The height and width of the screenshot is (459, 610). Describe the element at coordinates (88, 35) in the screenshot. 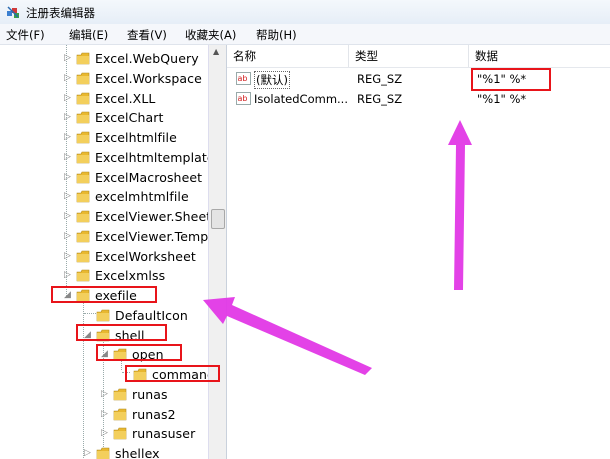

I see `menu-edit: 编辑(E)` at that location.